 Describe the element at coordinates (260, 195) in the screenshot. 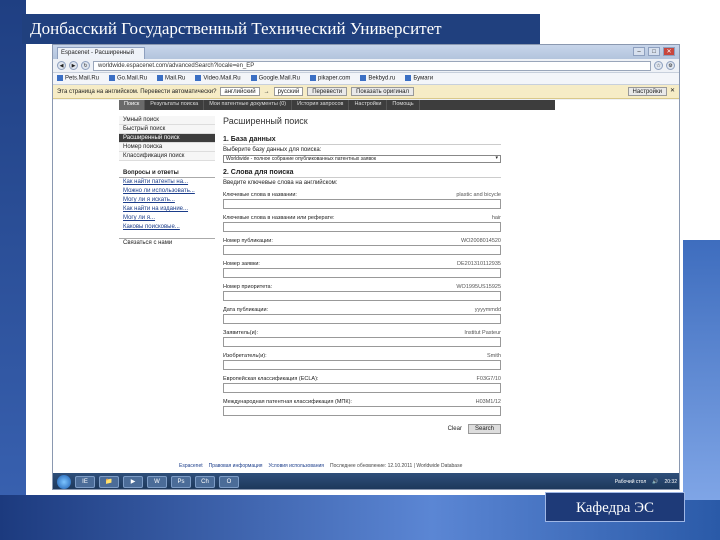

I see `field-label: Ключевые слова в названии:` at that location.